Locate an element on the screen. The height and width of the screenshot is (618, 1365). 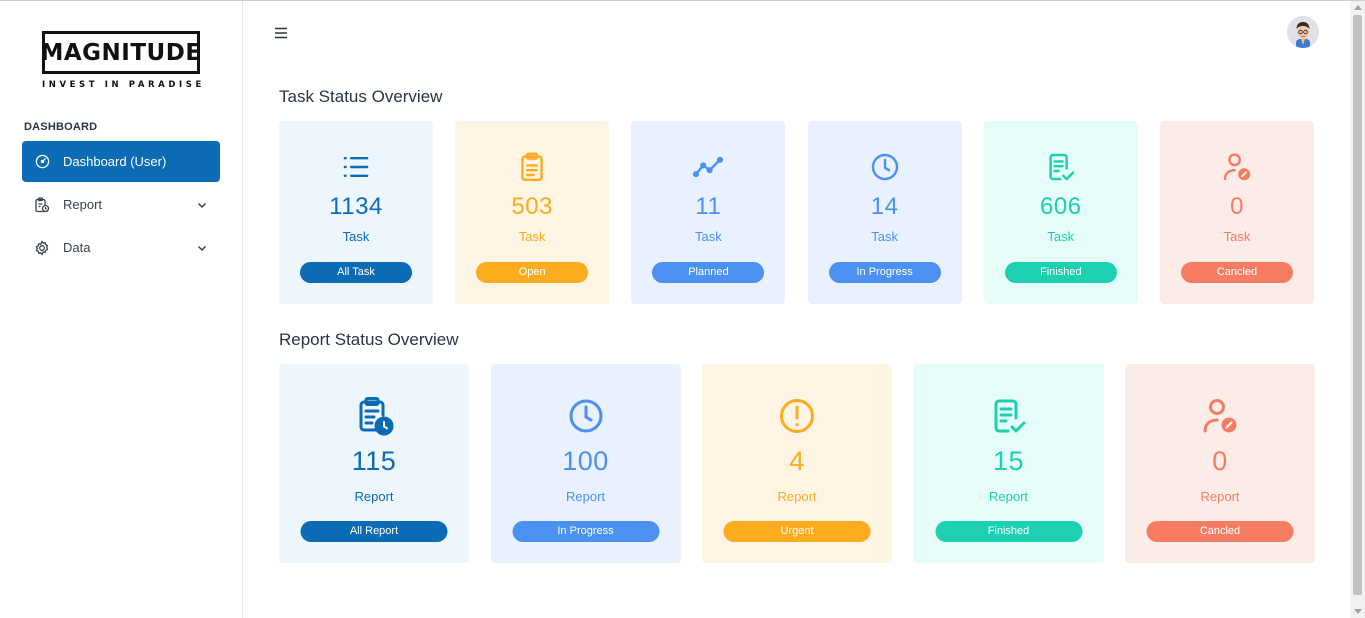
report-card: 15 Report Finished is located at coordinates (1008, 463).